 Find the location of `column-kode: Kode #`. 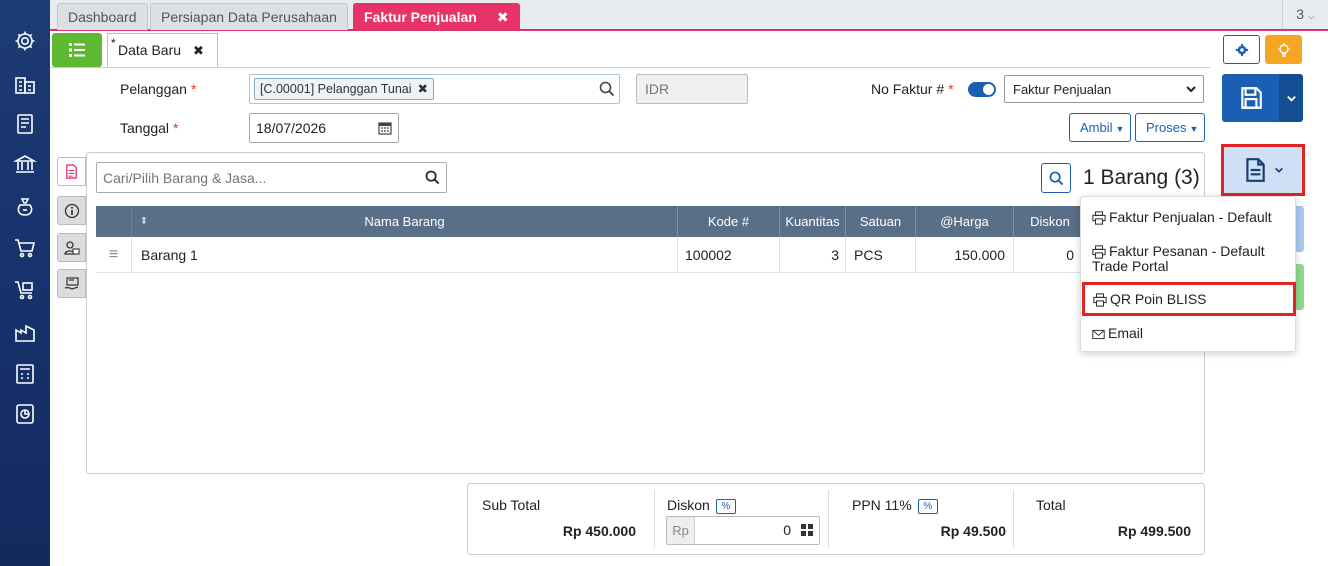

column-kode: Kode # is located at coordinates (729, 221).